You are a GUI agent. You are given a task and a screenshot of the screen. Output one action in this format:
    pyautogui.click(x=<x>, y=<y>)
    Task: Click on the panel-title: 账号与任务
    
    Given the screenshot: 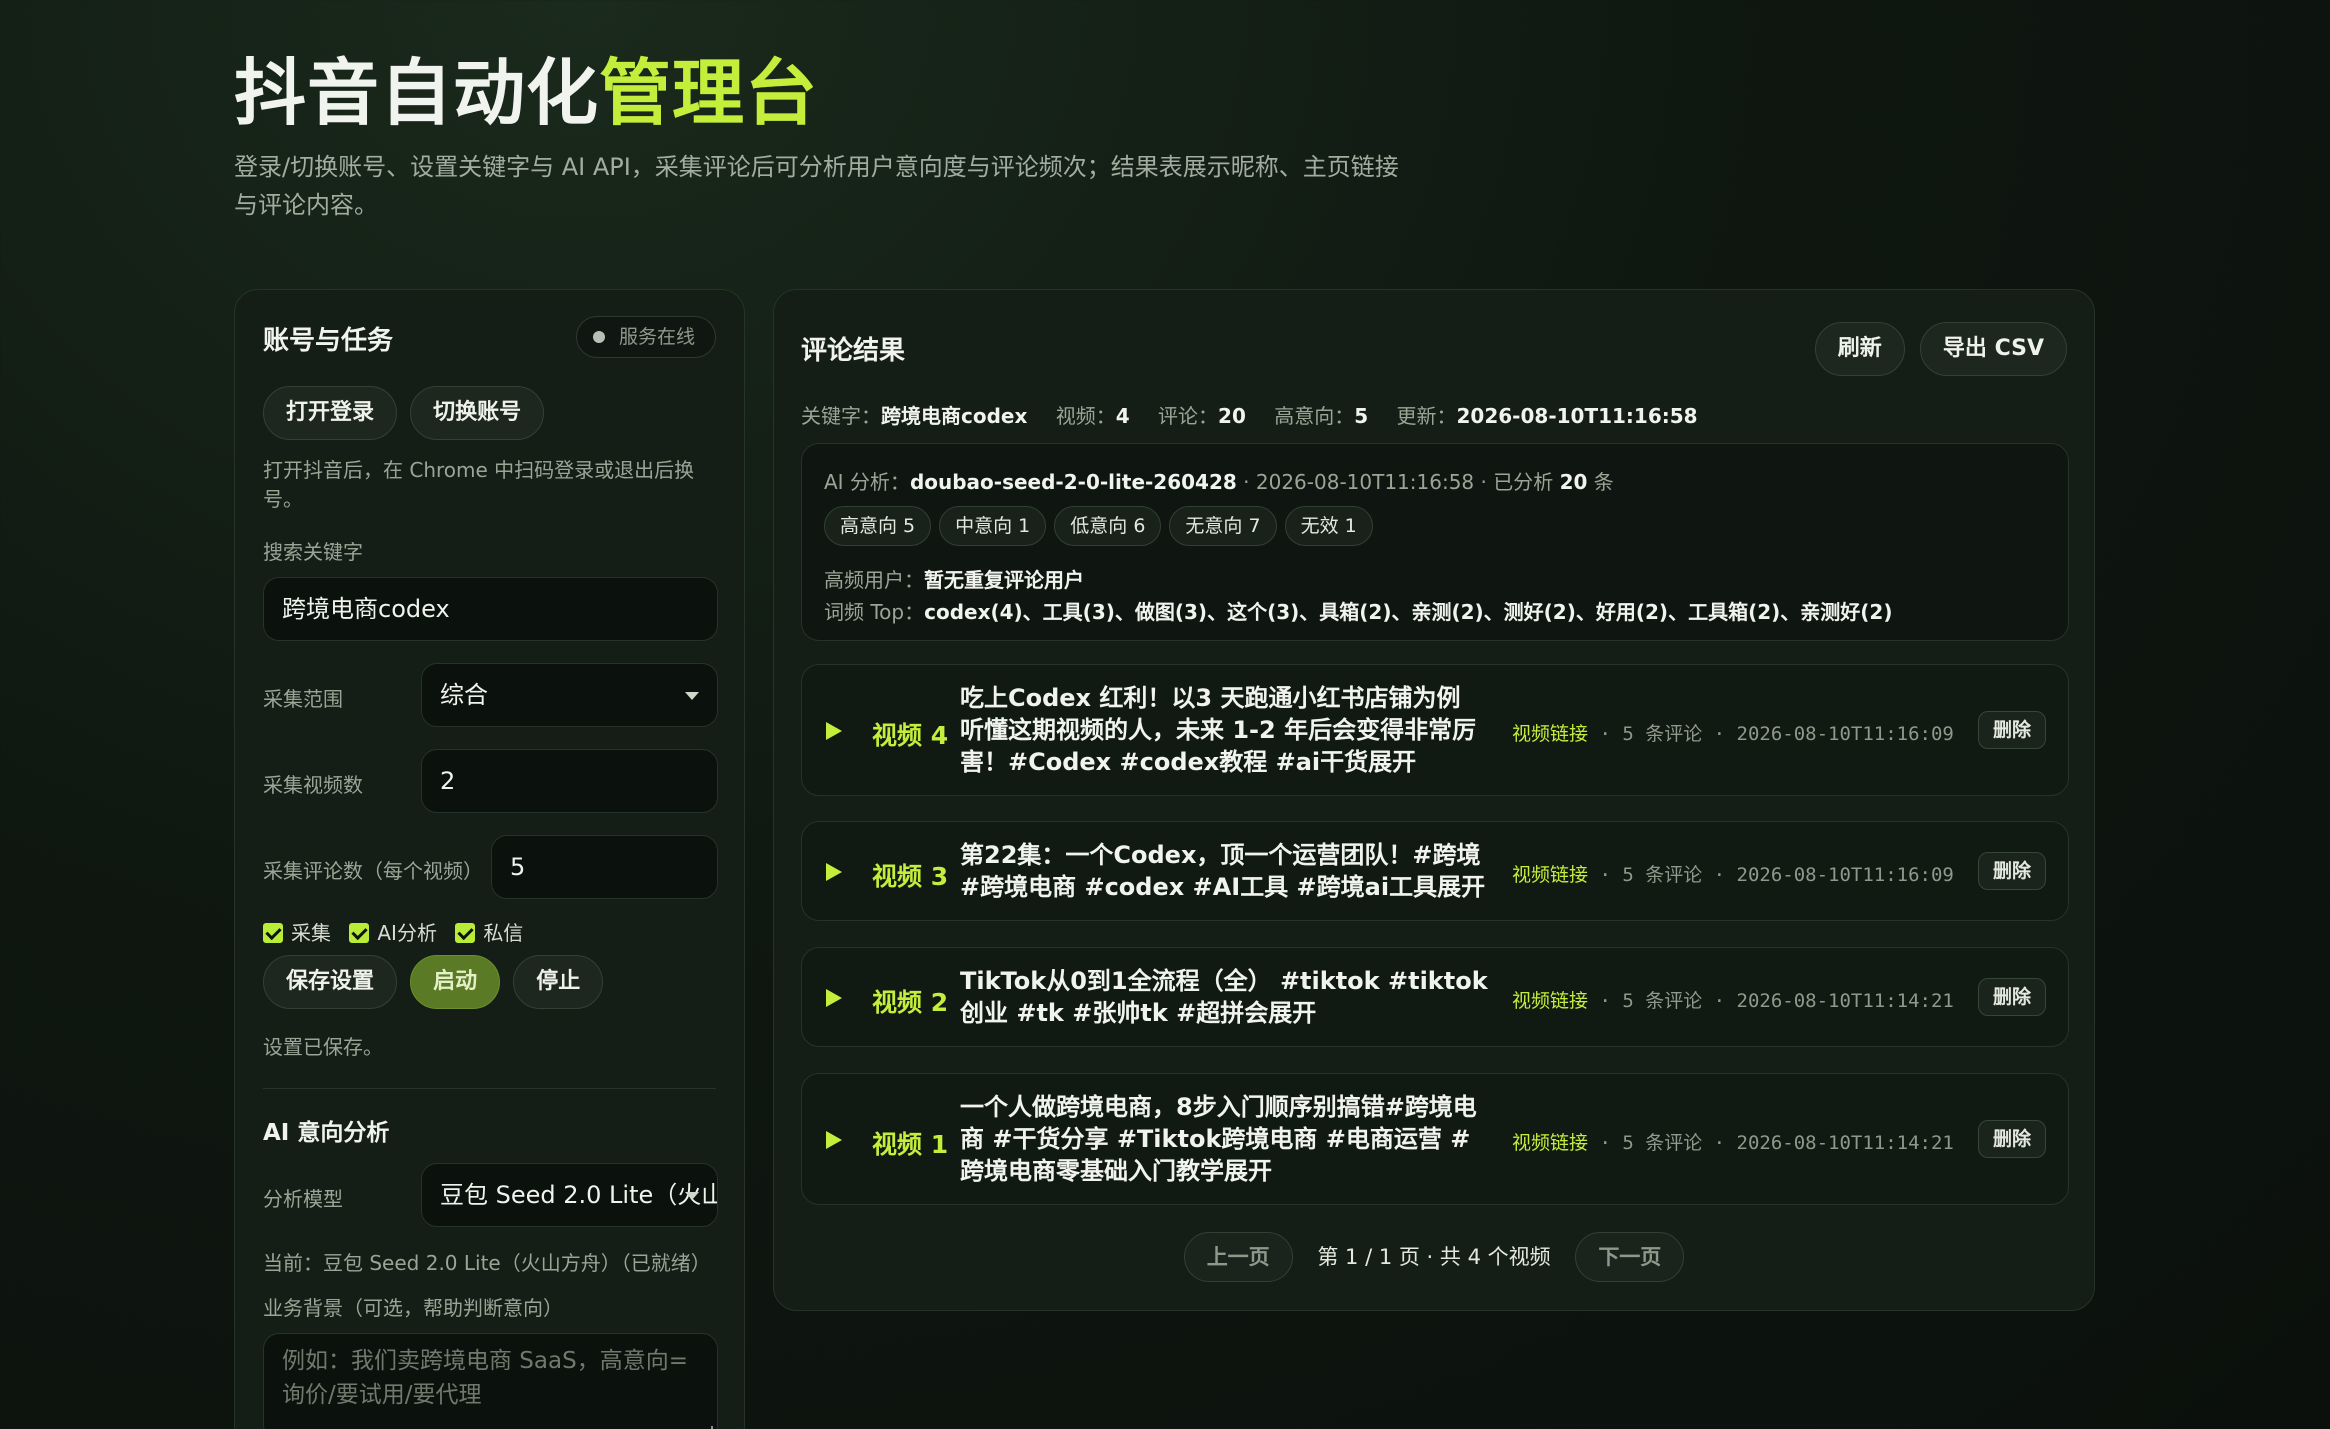 What is the action you would take?
    pyautogui.click(x=328, y=341)
    